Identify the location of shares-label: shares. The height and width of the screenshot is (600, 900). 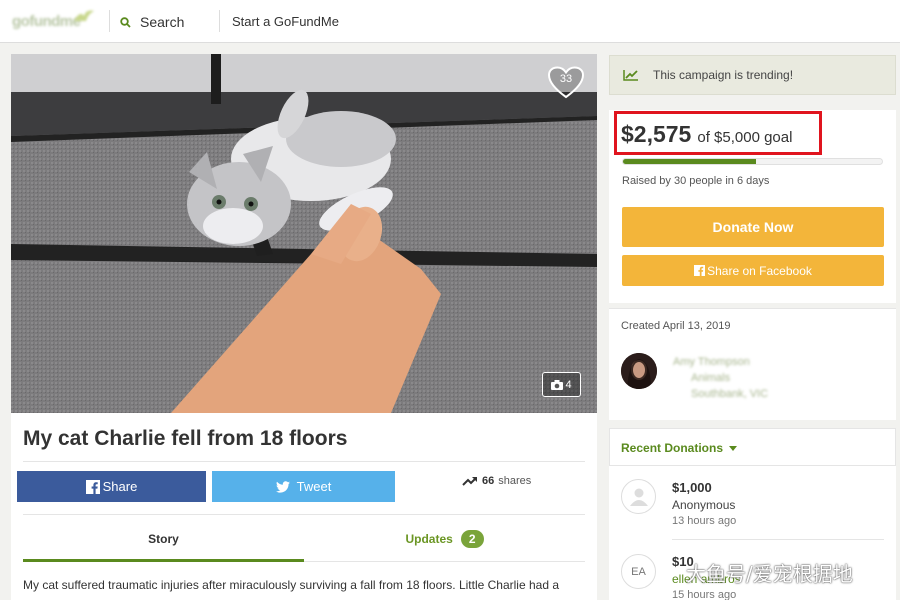
(515, 481).